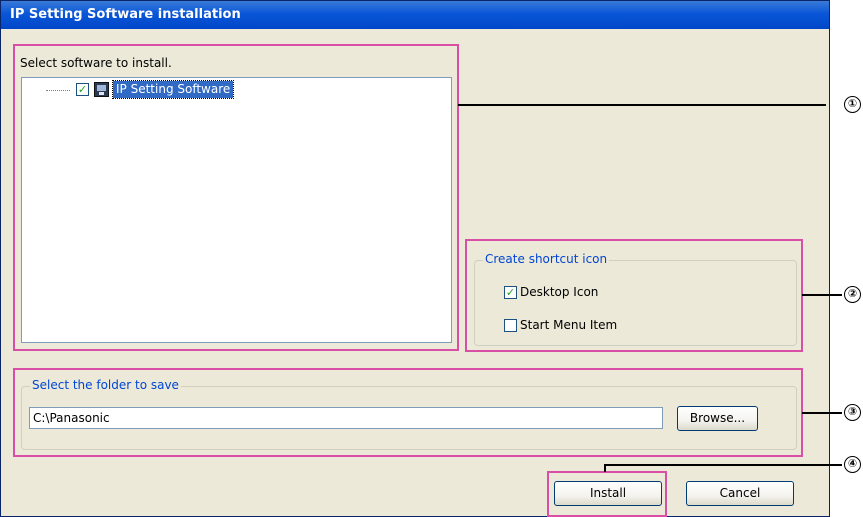 Image resolution: width=863 pixels, height=517 pixels. What do you see at coordinates (173, 89) in the screenshot?
I see `tree-item-ip-setting-software: IP Setting Software` at bounding box center [173, 89].